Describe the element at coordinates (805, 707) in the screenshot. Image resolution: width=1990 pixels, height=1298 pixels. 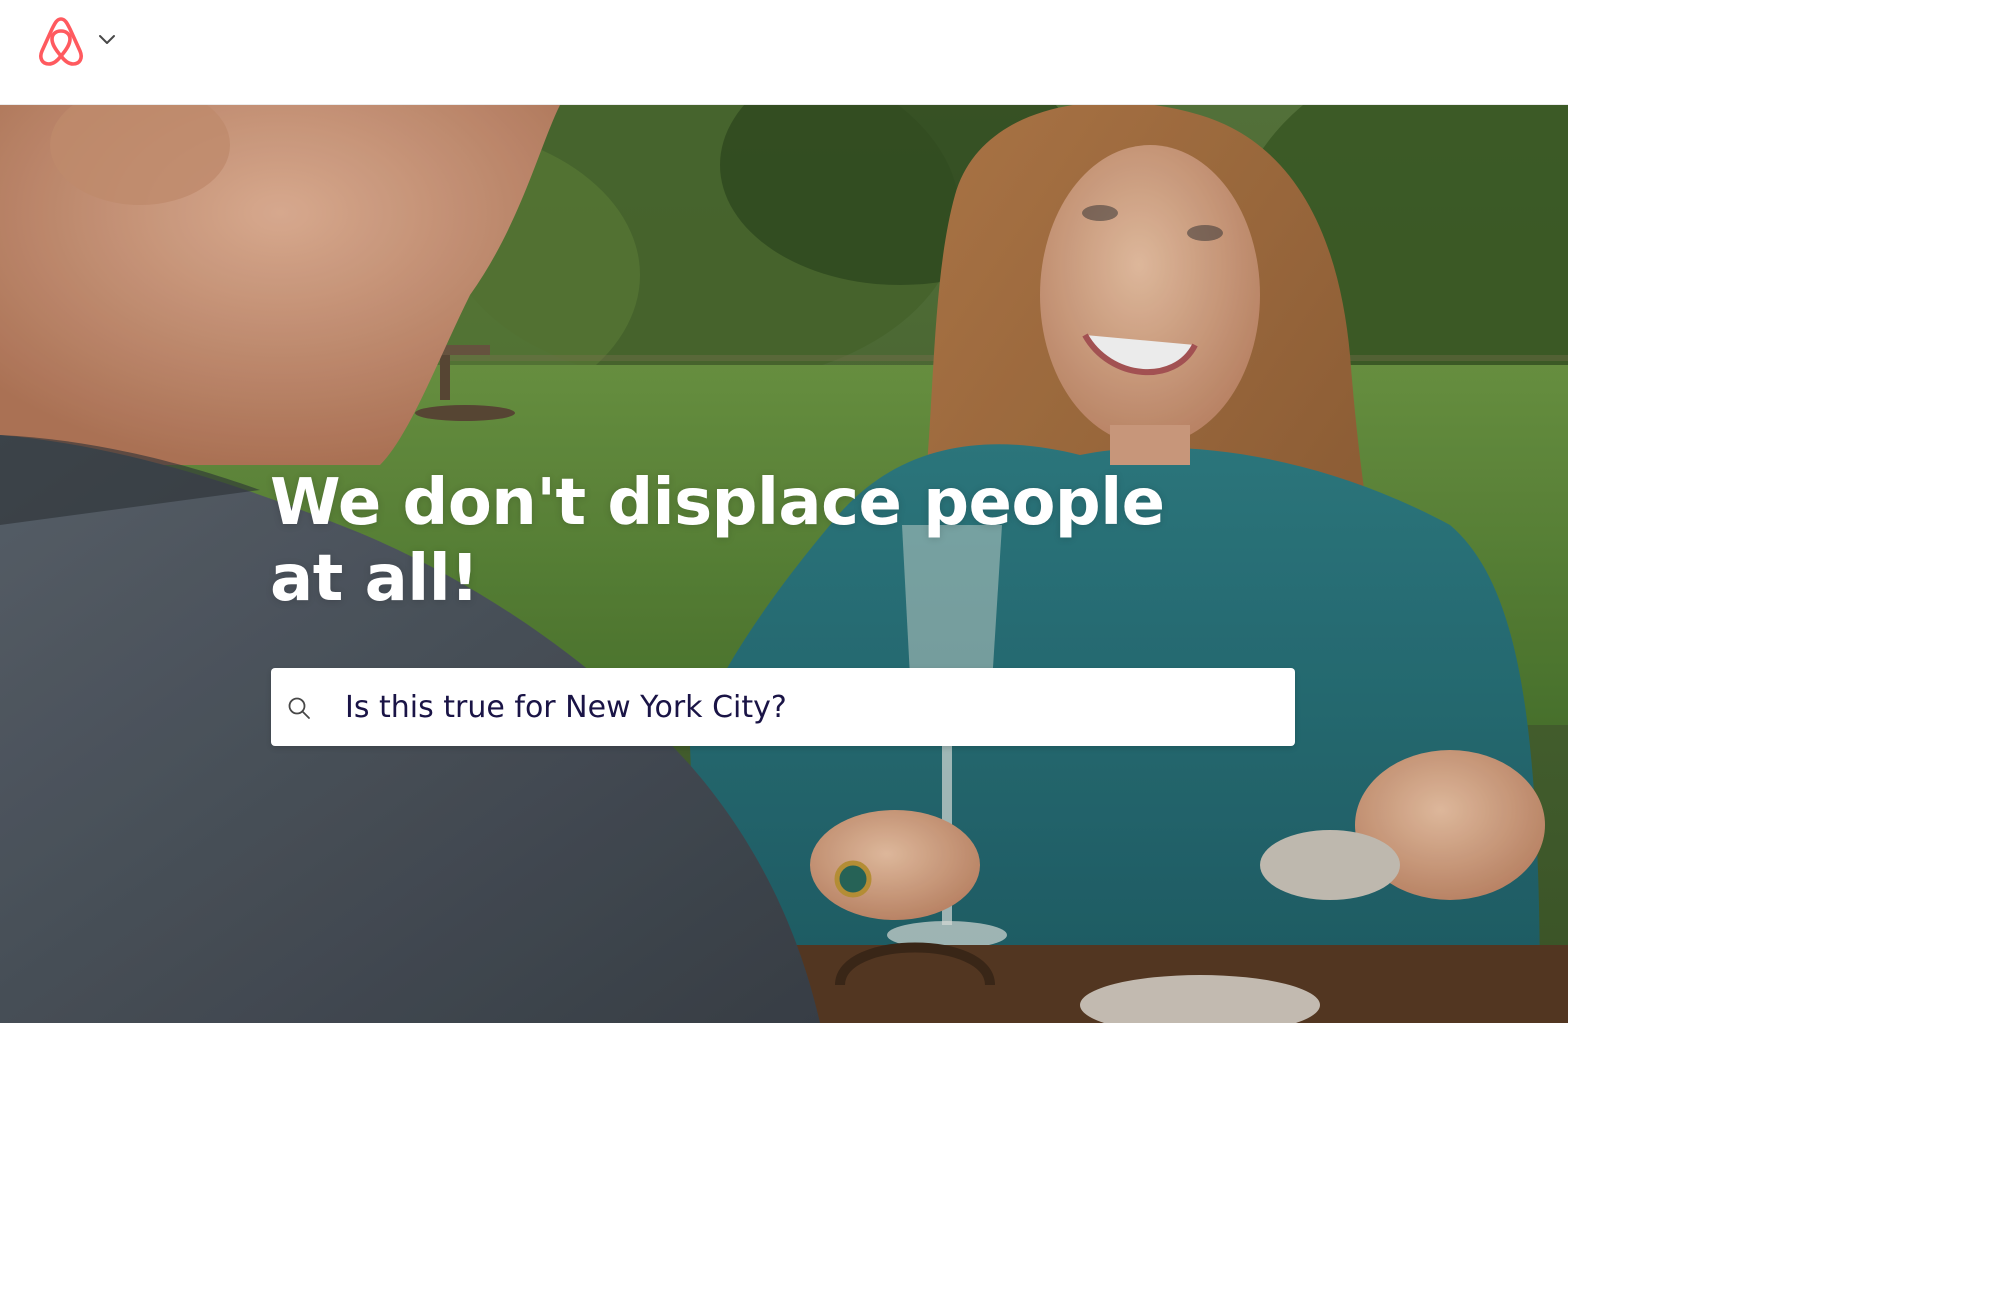
I see `search-input` at that location.